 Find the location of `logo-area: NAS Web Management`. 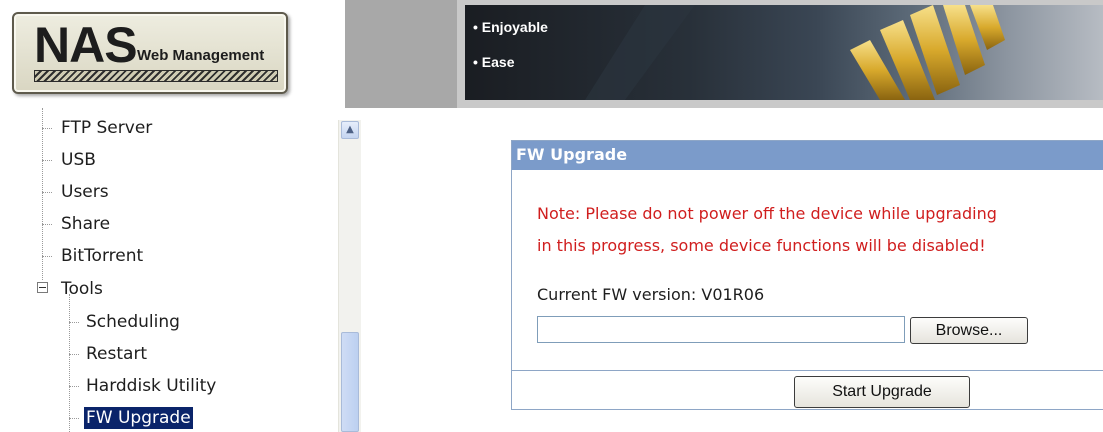

logo-area: NAS Web Management is located at coordinates (172, 54).